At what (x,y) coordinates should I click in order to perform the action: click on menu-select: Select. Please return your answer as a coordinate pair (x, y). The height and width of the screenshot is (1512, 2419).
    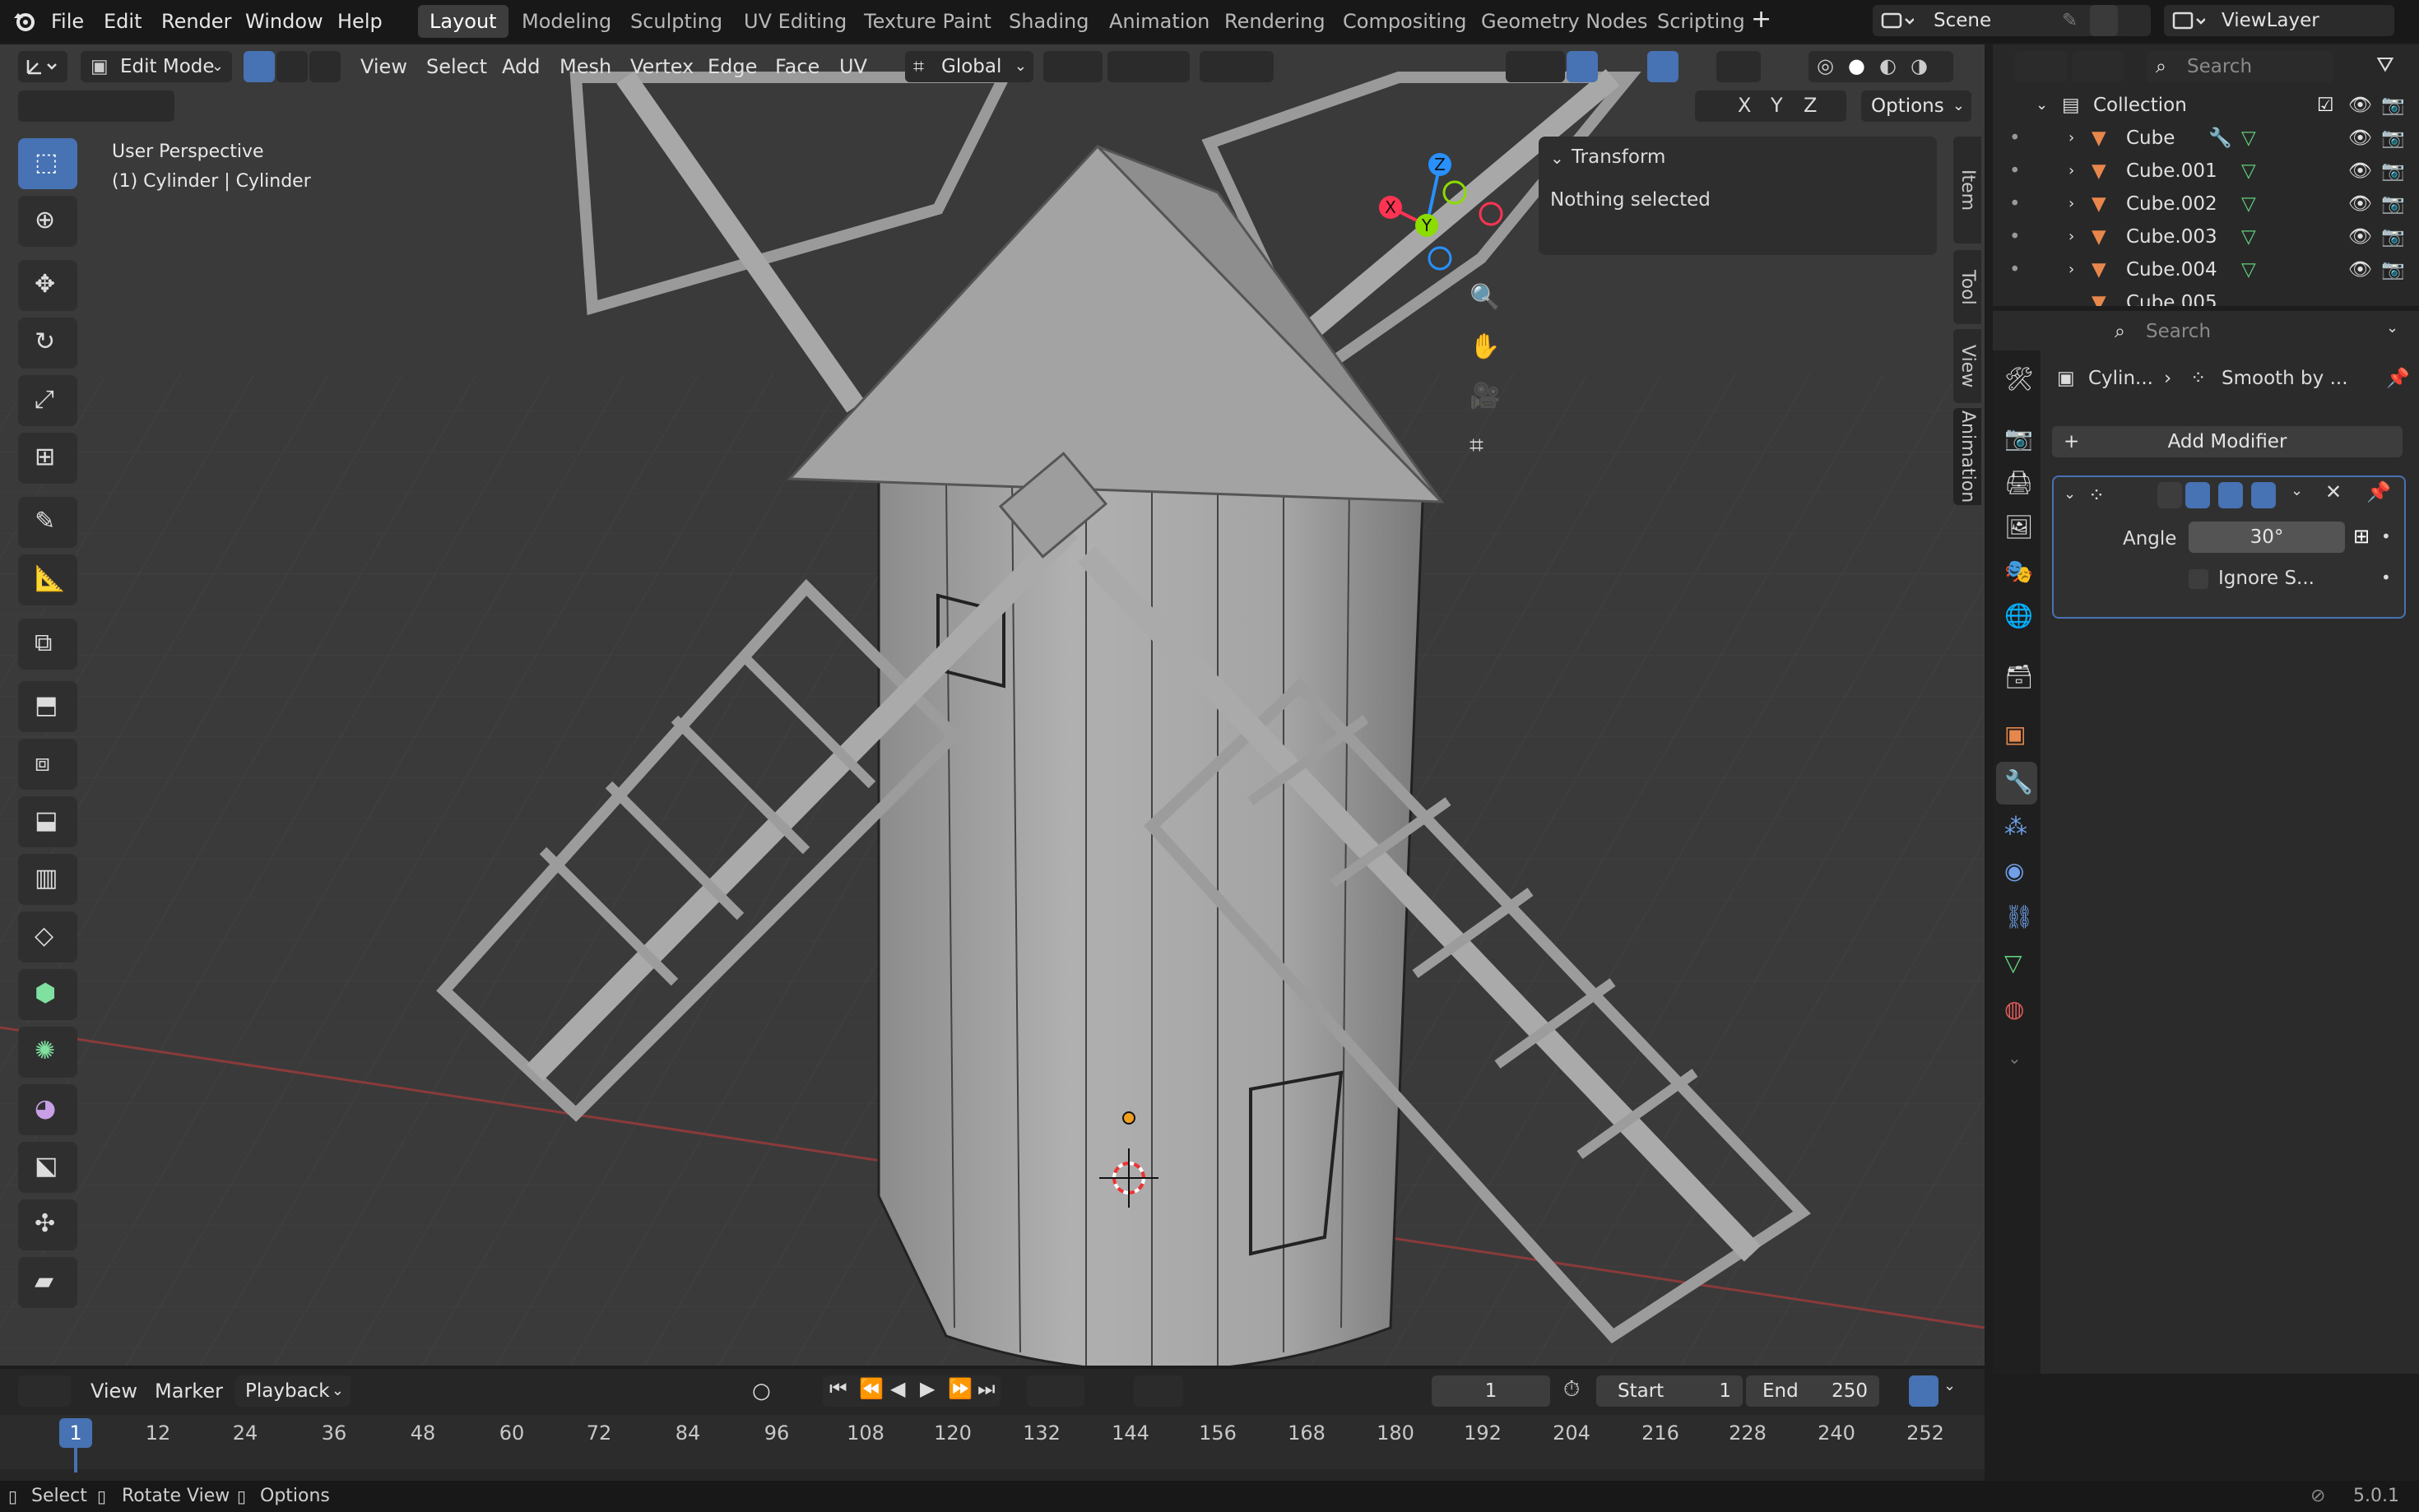
    Looking at the image, I should click on (457, 66).